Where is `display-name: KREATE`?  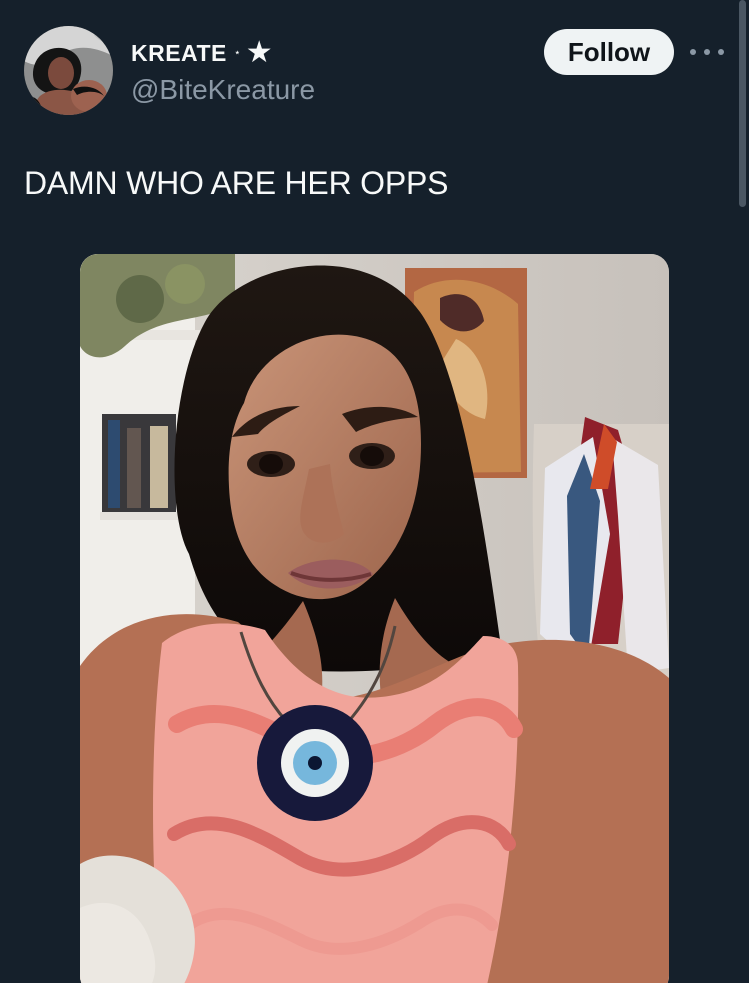
display-name: KREATE is located at coordinates (179, 53).